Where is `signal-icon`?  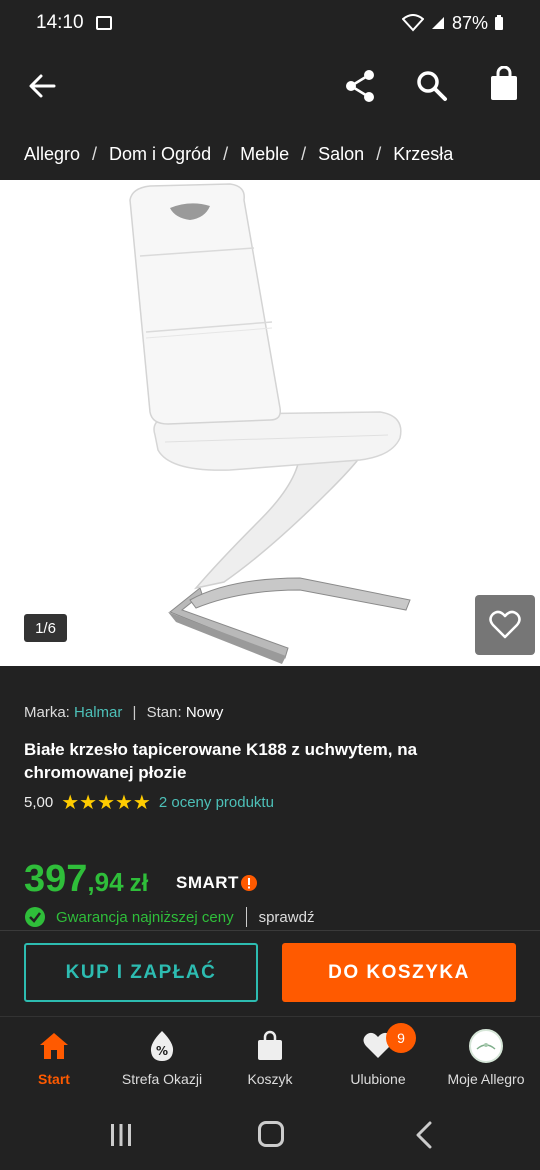
signal-icon is located at coordinates (437, 23).